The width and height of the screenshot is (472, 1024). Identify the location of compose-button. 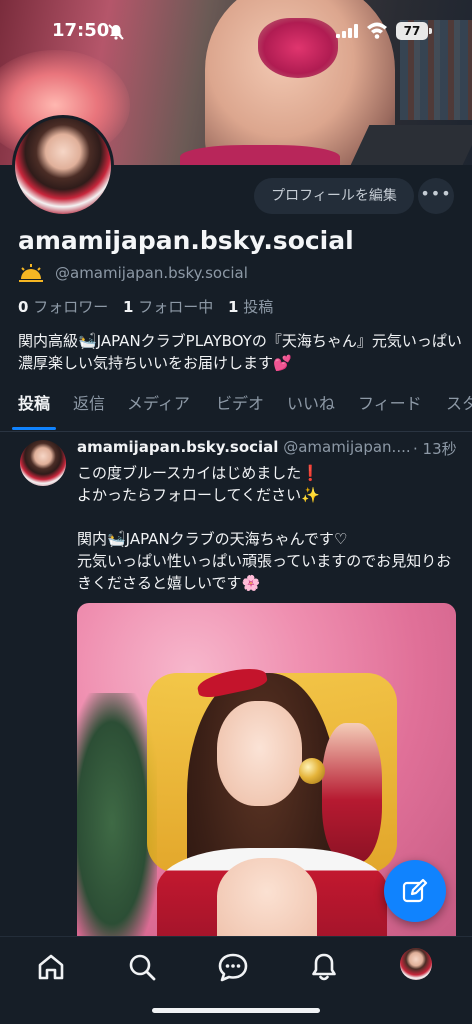
(415, 891).